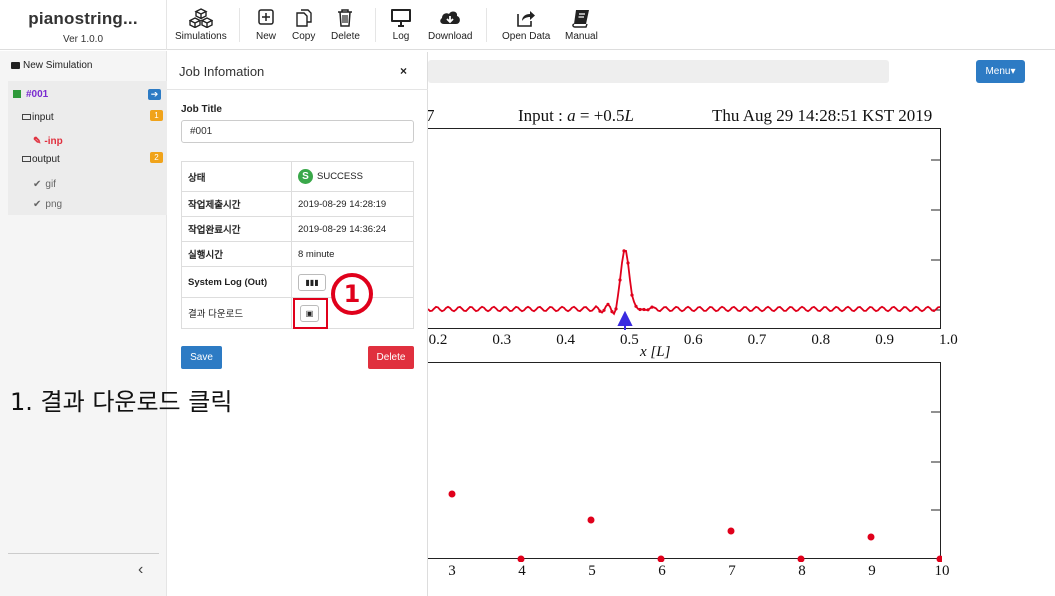  Describe the element at coordinates (403, 71) in the screenshot. I see `close-icon: ×` at that location.